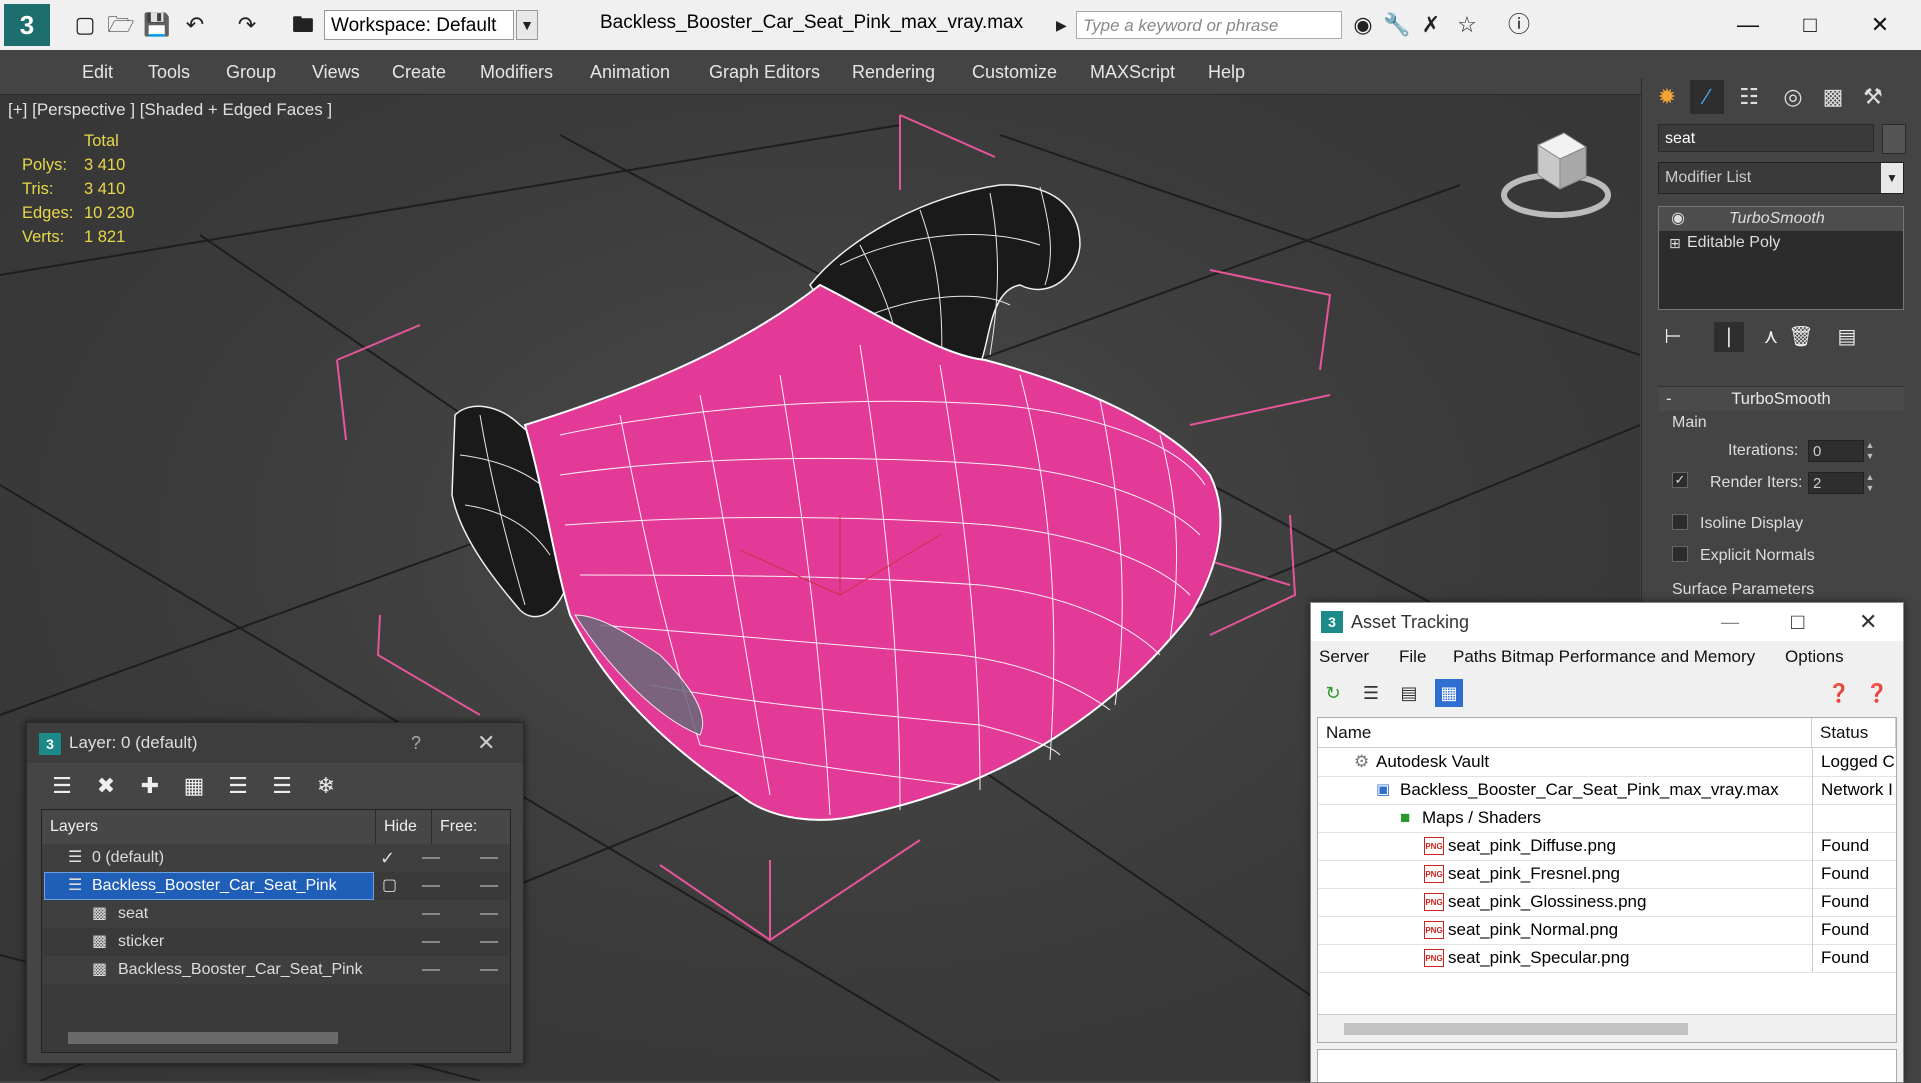 The image size is (1921, 1083). Describe the element at coordinates (1628, 657) in the screenshot. I see `asset-menu-bitmap: Bitmap Performance and Memory` at that location.